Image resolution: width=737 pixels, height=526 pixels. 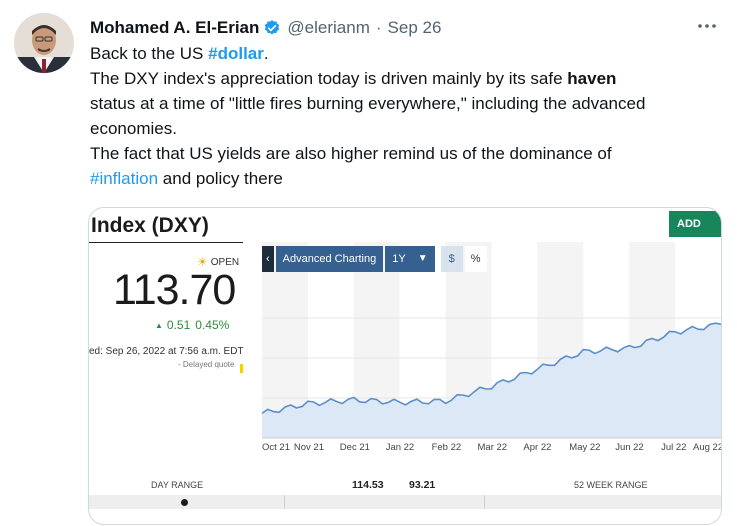 What do you see at coordinates (174, 28) in the screenshot?
I see `author-name: Mohamed A. El-Erian` at bounding box center [174, 28].